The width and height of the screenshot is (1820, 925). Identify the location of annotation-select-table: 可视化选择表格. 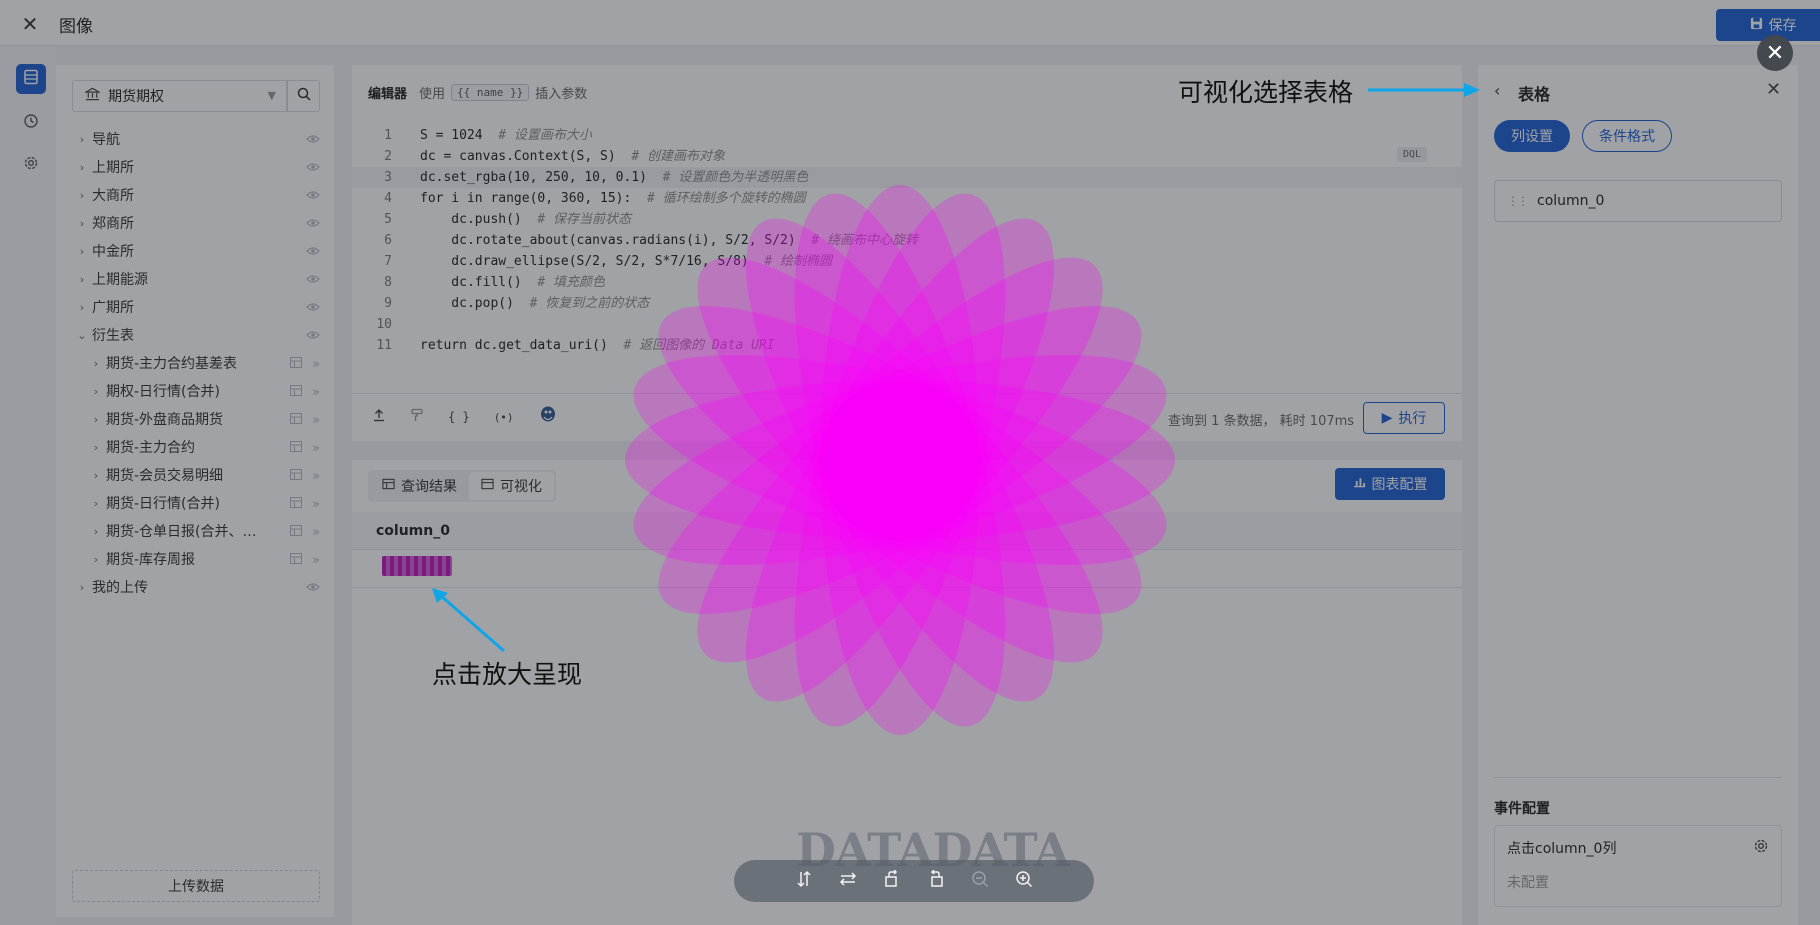
(1266, 92).